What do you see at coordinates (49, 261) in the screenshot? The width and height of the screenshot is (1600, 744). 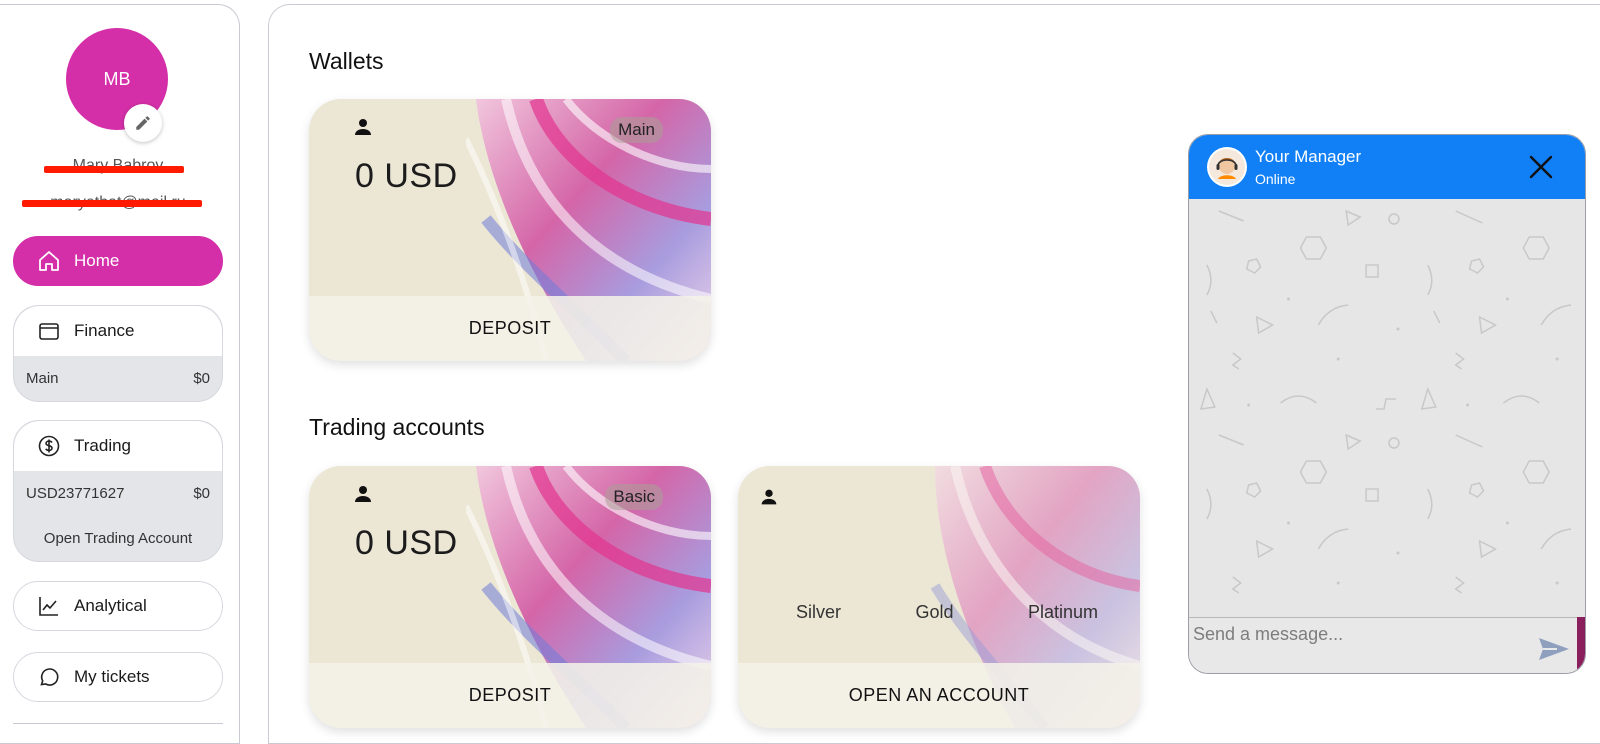 I see `home-icon` at bounding box center [49, 261].